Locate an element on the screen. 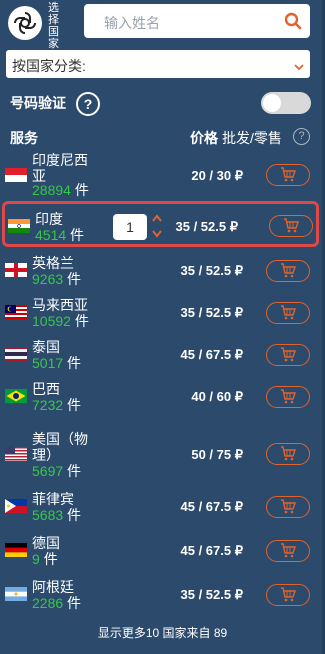 Image resolution: width=325 pixels, height=654 pixels. england-flag-icon is located at coordinates (16, 270).